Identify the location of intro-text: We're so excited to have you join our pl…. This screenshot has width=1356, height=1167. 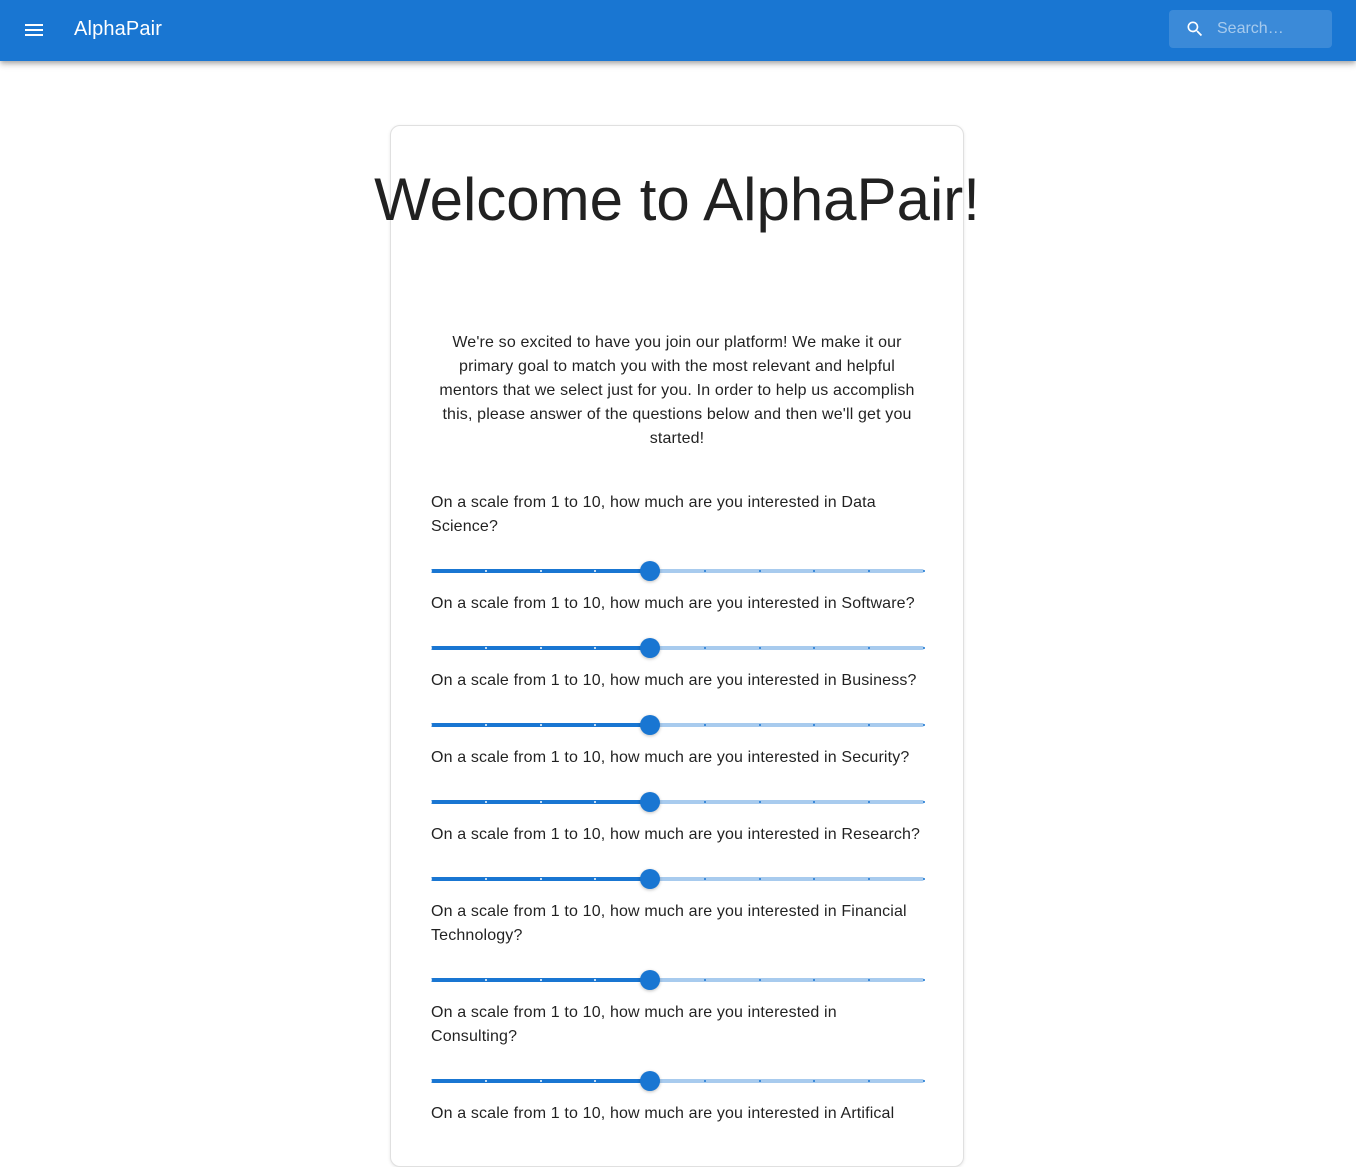
(677, 390).